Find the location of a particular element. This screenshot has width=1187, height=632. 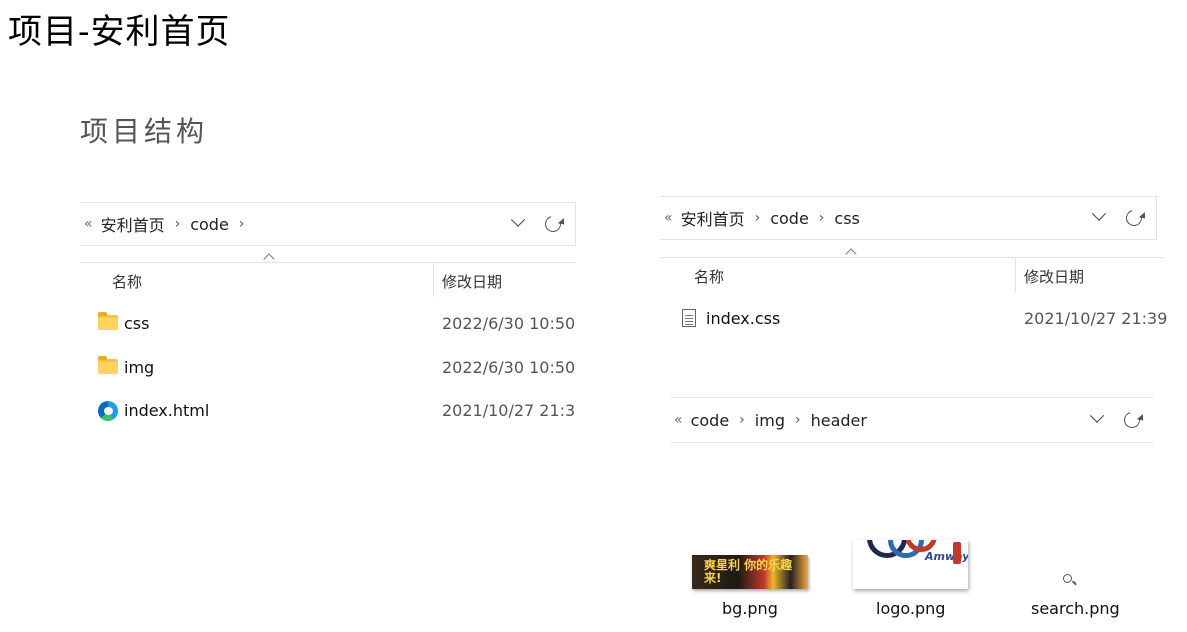

file-row: index.css 2021/10/27 21:39 is located at coordinates (914, 320).